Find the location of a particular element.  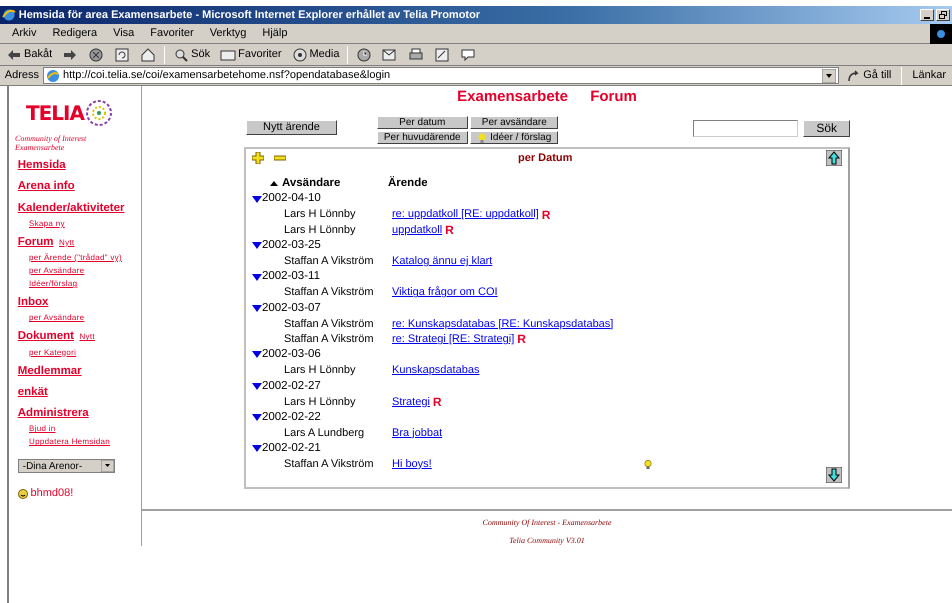

search-field is located at coordinates (745, 128).